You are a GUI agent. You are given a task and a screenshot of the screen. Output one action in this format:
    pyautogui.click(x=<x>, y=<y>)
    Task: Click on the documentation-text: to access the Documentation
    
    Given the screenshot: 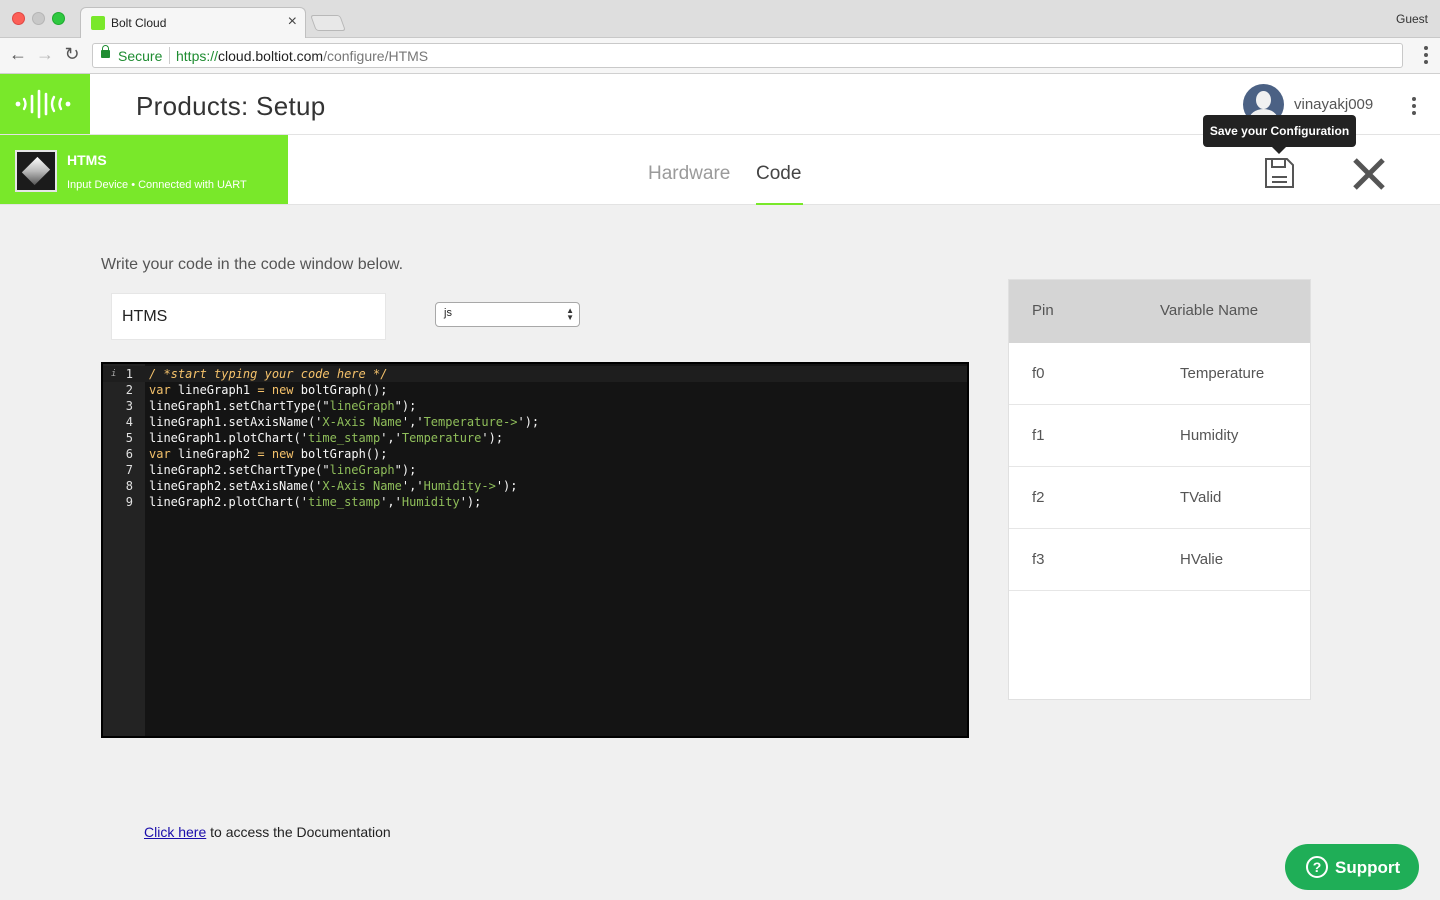 What is the action you would take?
    pyautogui.click(x=298, y=832)
    